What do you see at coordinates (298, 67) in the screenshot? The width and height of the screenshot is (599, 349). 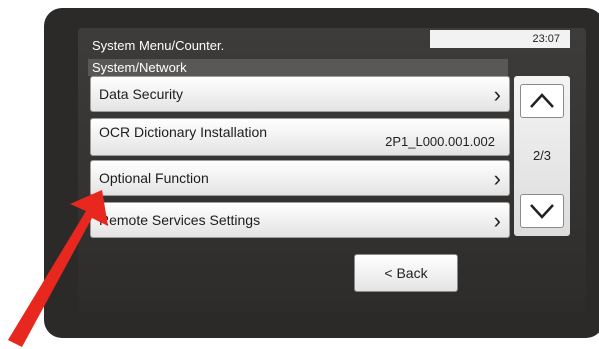 I see `breadcrumb: System/Network` at bounding box center [298, 67].